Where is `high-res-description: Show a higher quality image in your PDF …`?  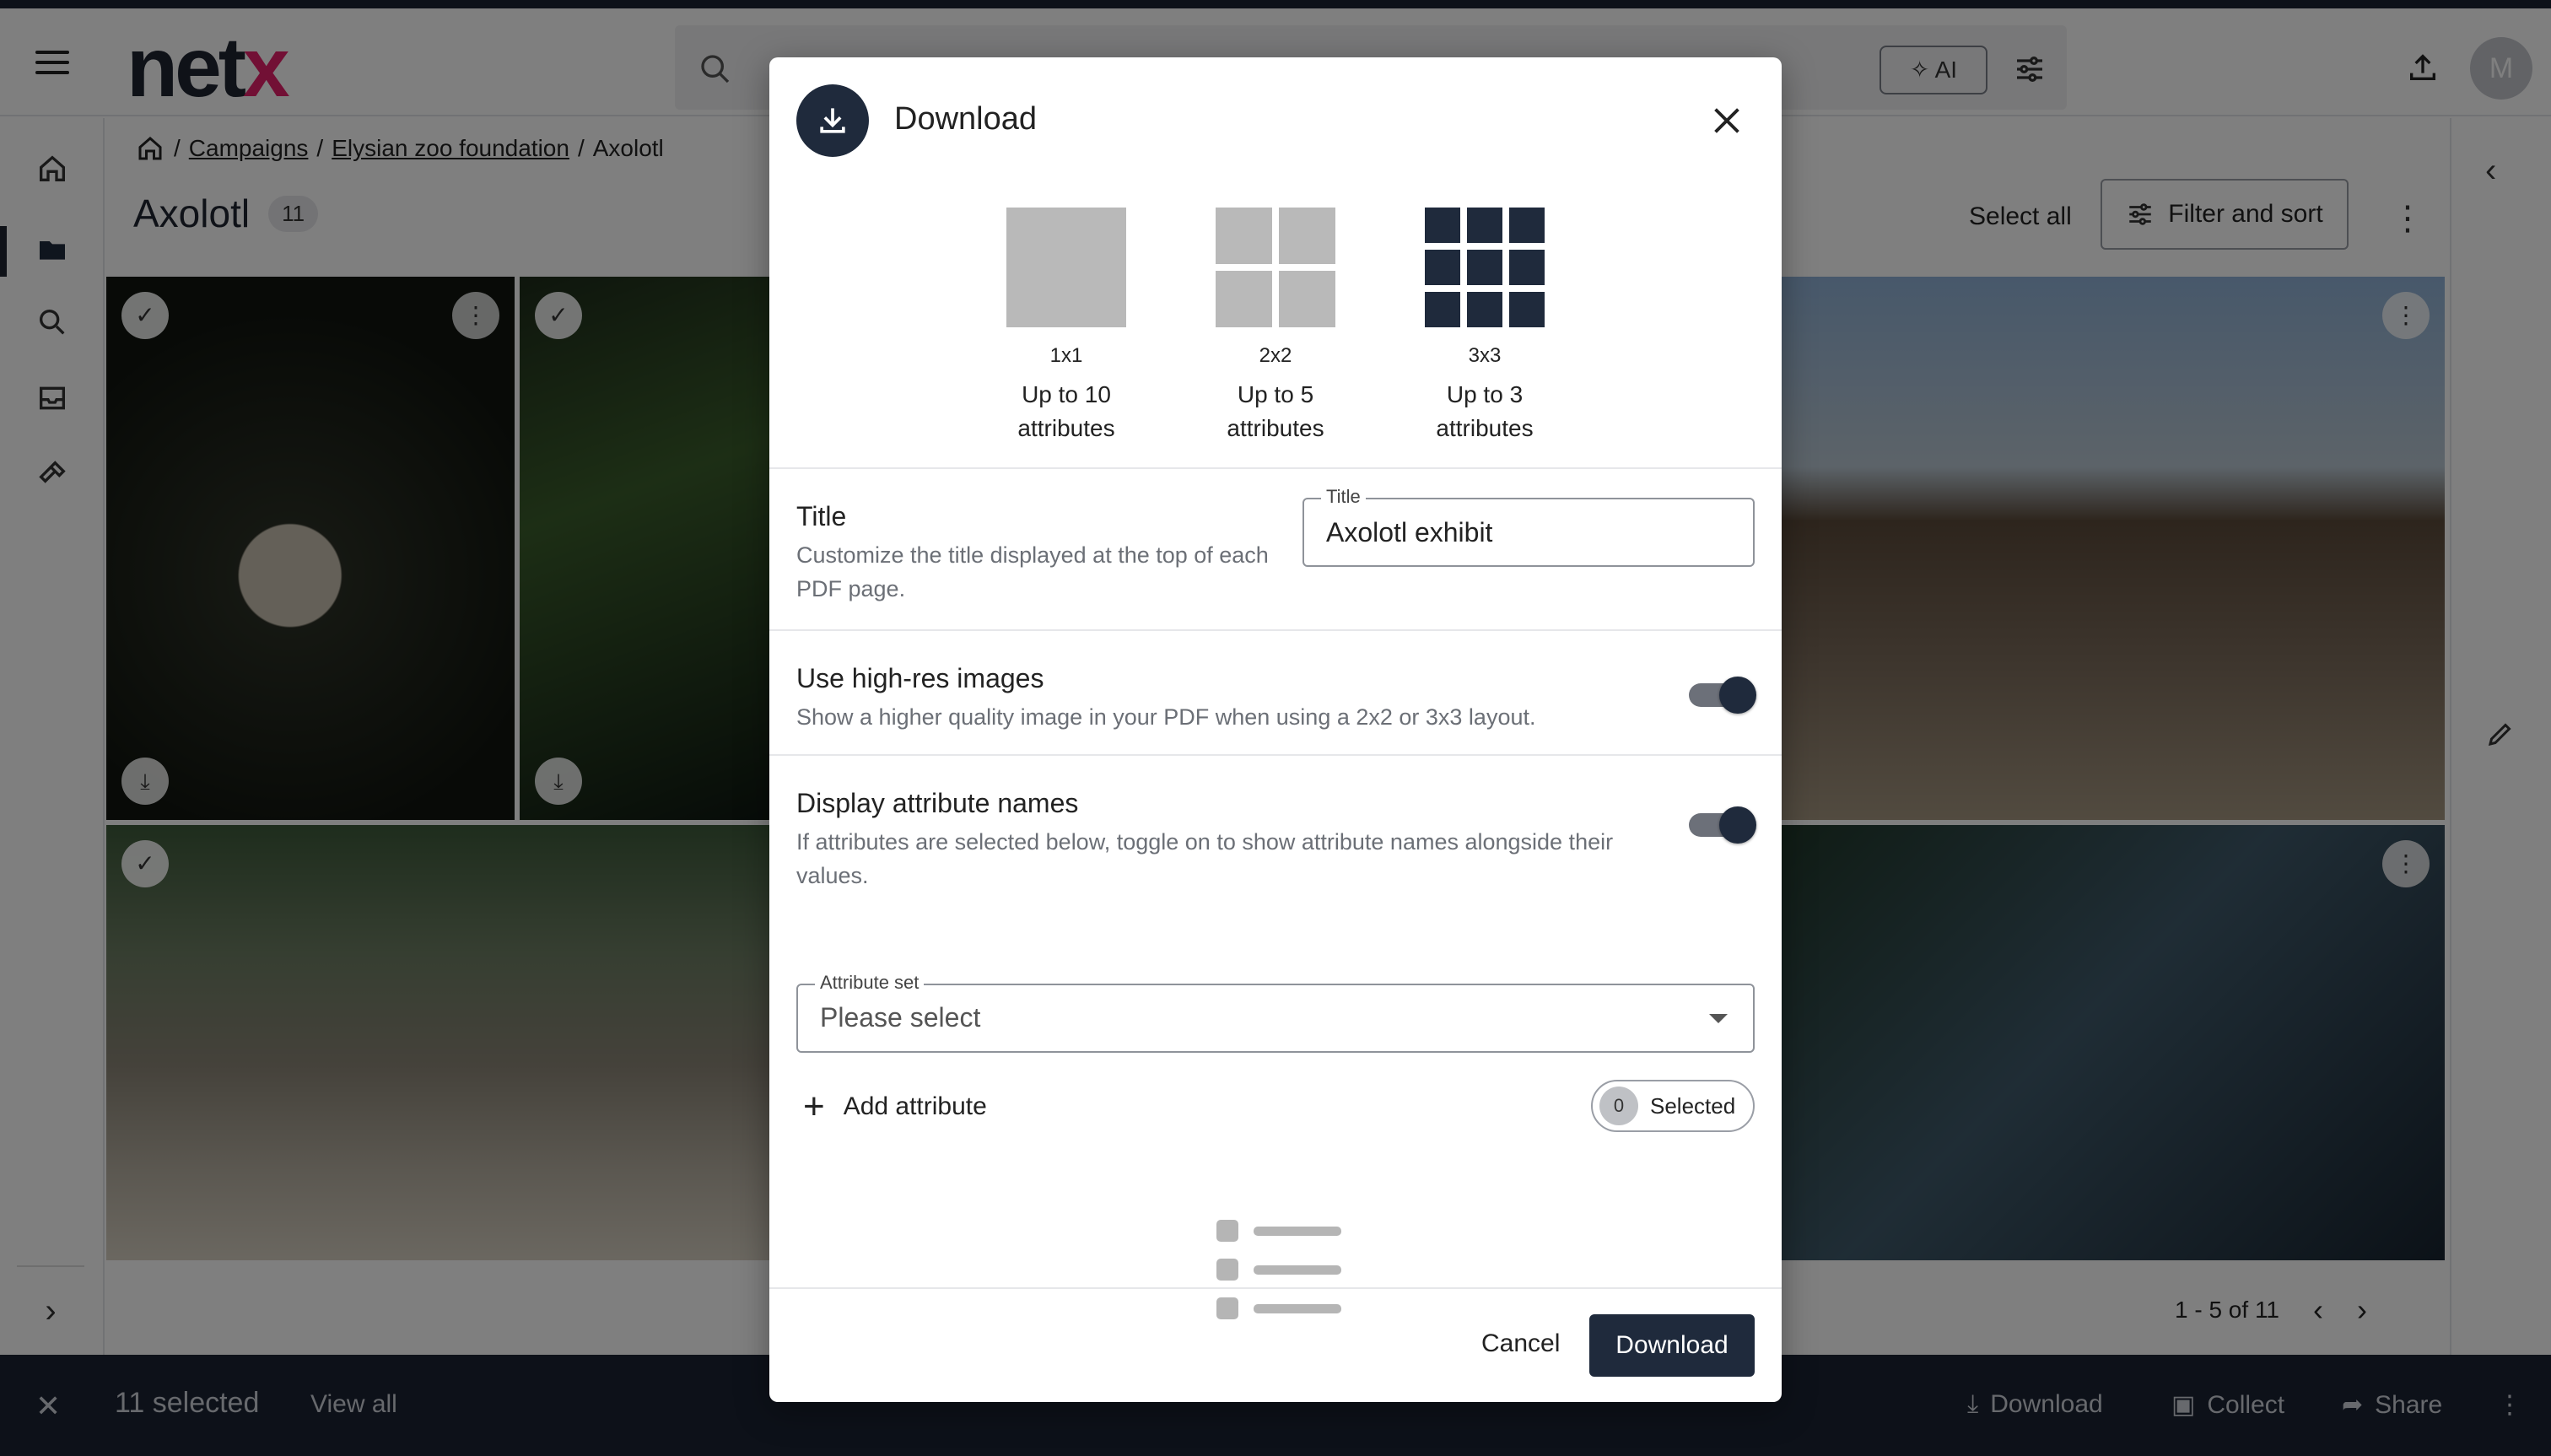 high-res-description: Show a higher quality image in your PDF … is located at coordinates (1166, 717).